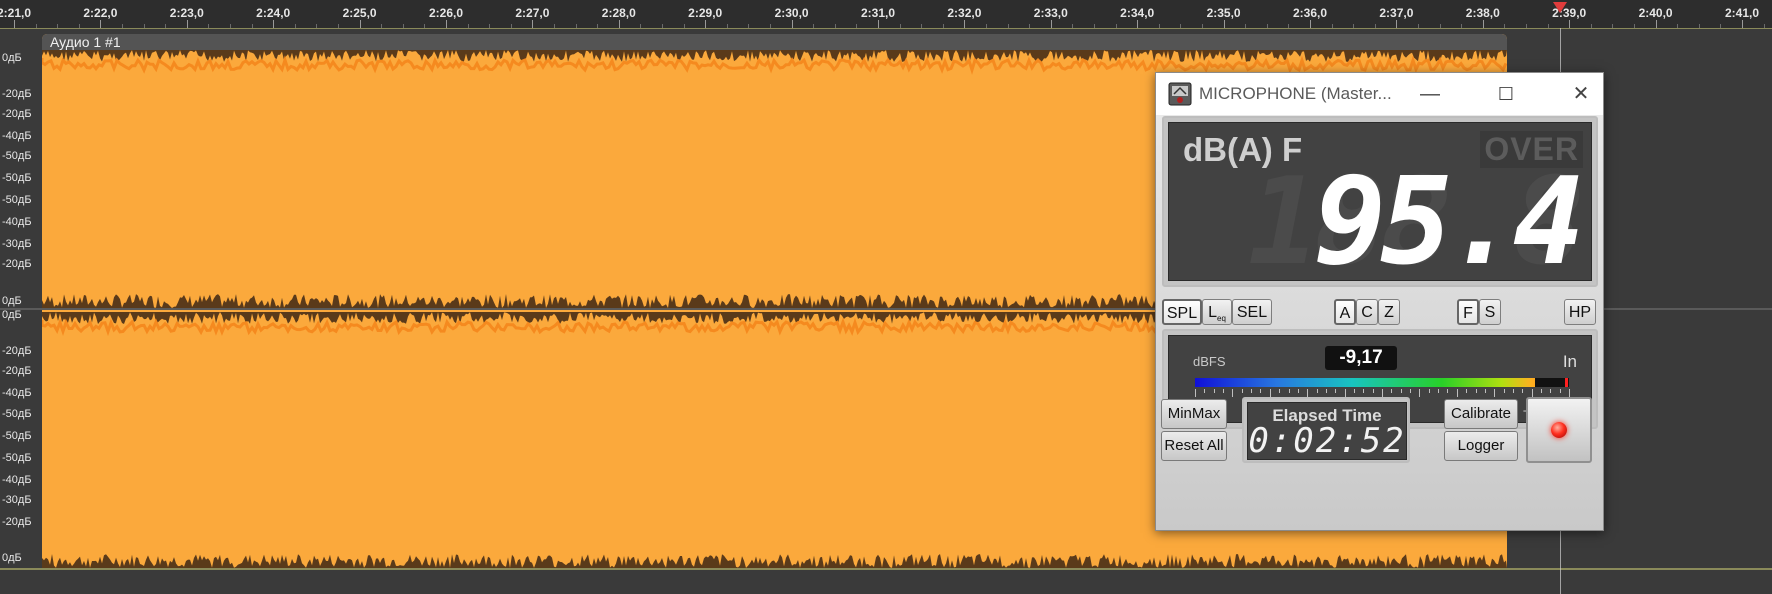  Describe the element at coordinates (1194, 446) in the screenshot. I see `reset-all-button: Reset All` at that location.